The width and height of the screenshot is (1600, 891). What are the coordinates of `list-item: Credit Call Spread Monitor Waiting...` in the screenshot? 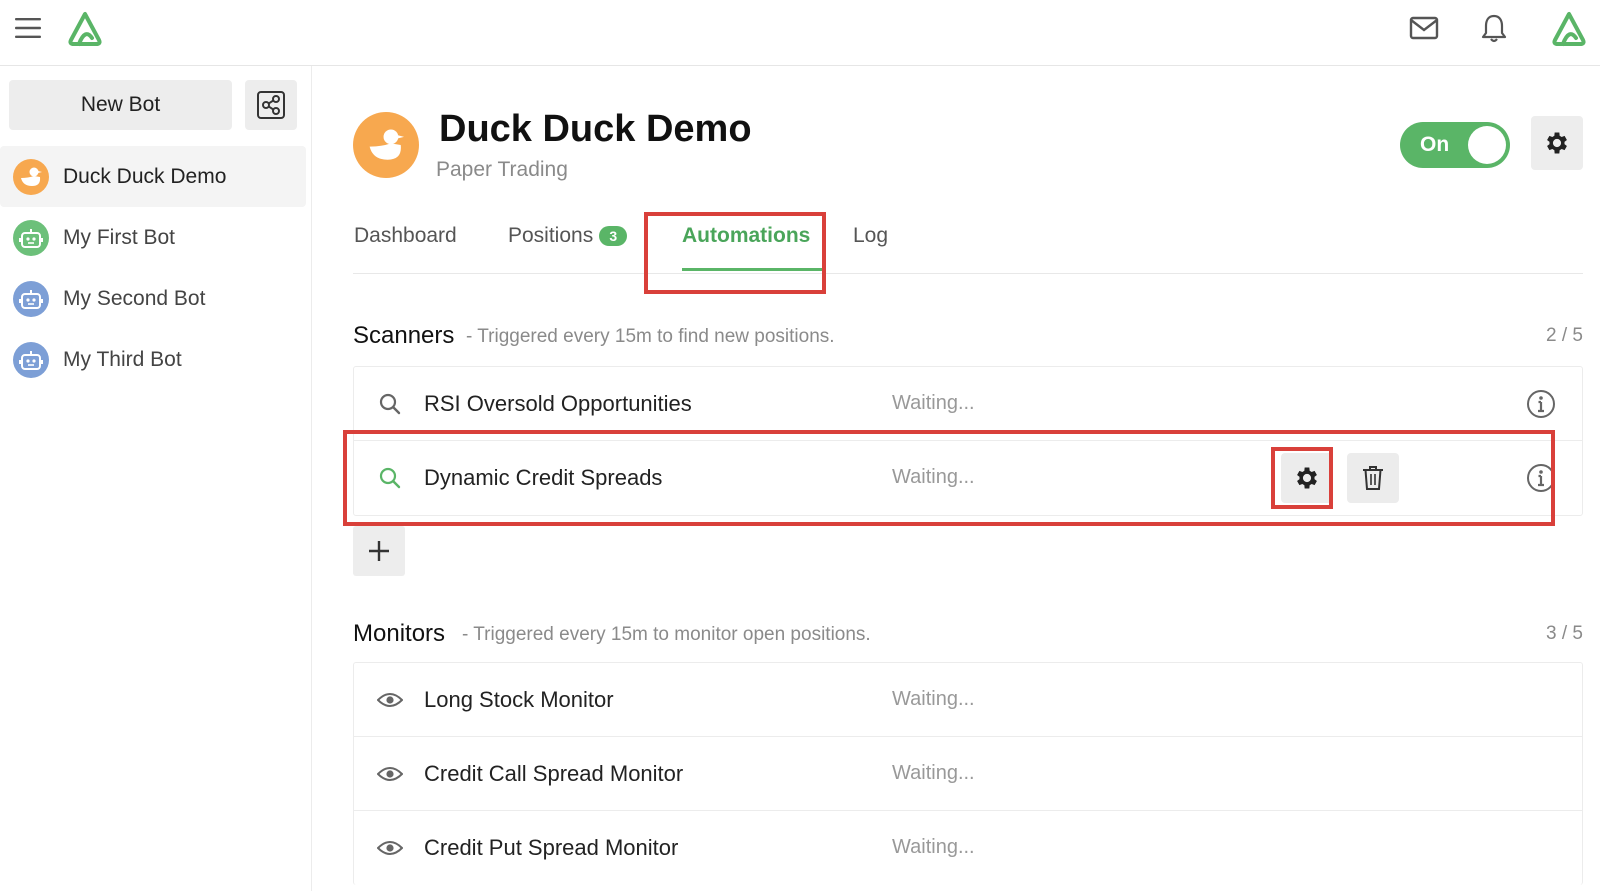 It's located at (968, 774).